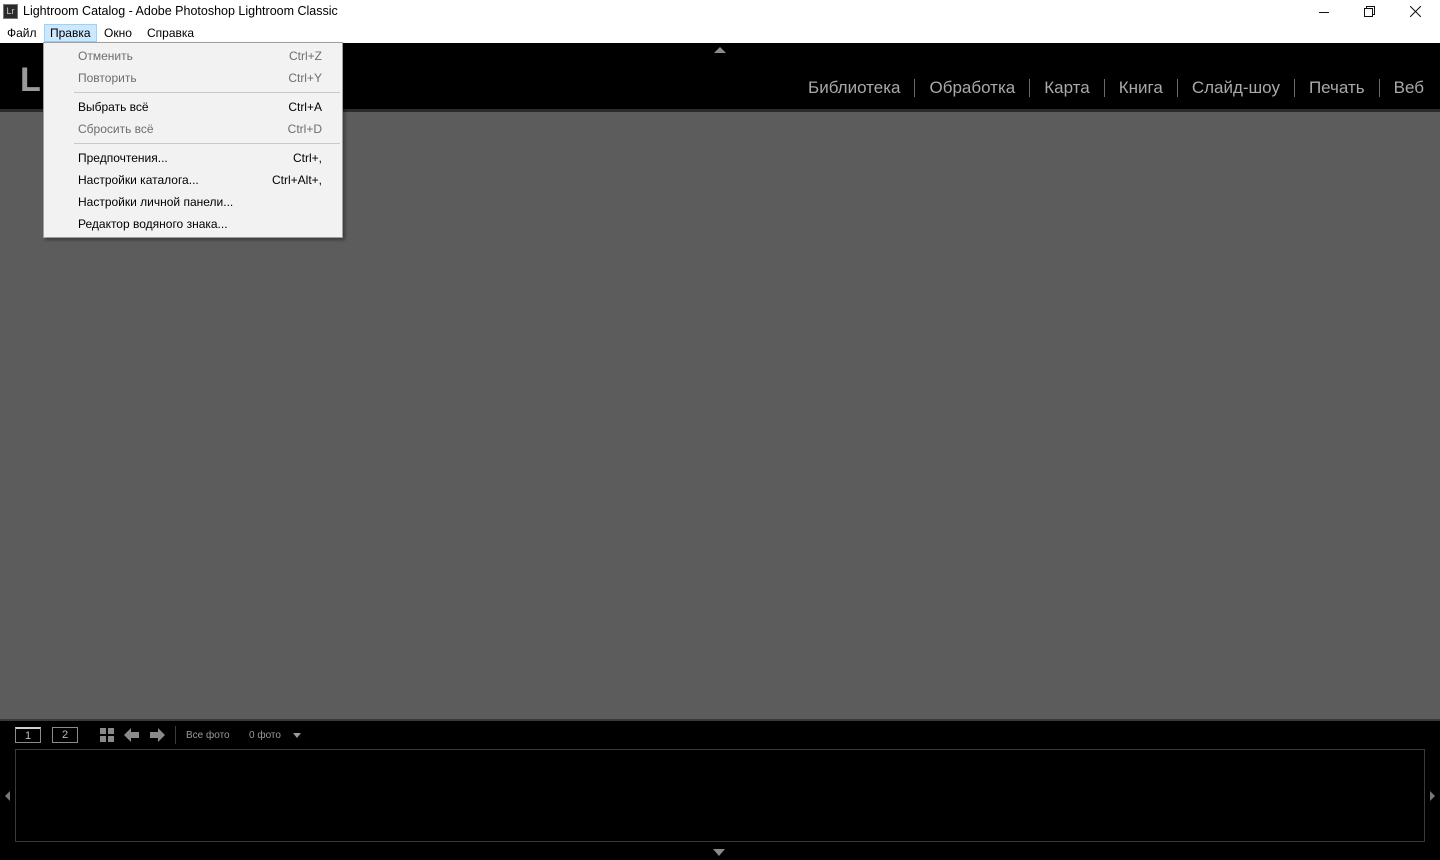  I want to click on restore-button, so click(1369, 11).